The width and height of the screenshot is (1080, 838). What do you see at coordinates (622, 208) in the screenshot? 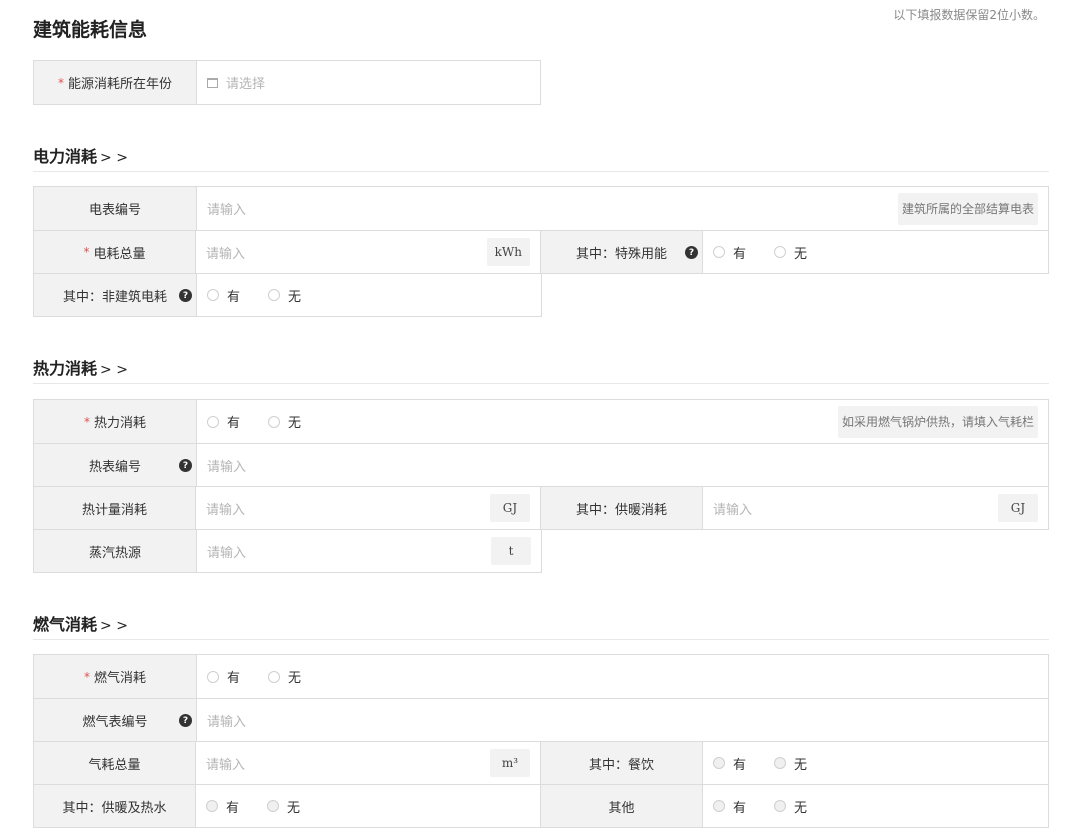
I see `electric-meter-input: 请输入 建筑所属的全部结算电表` at bounding box center [622, 208].